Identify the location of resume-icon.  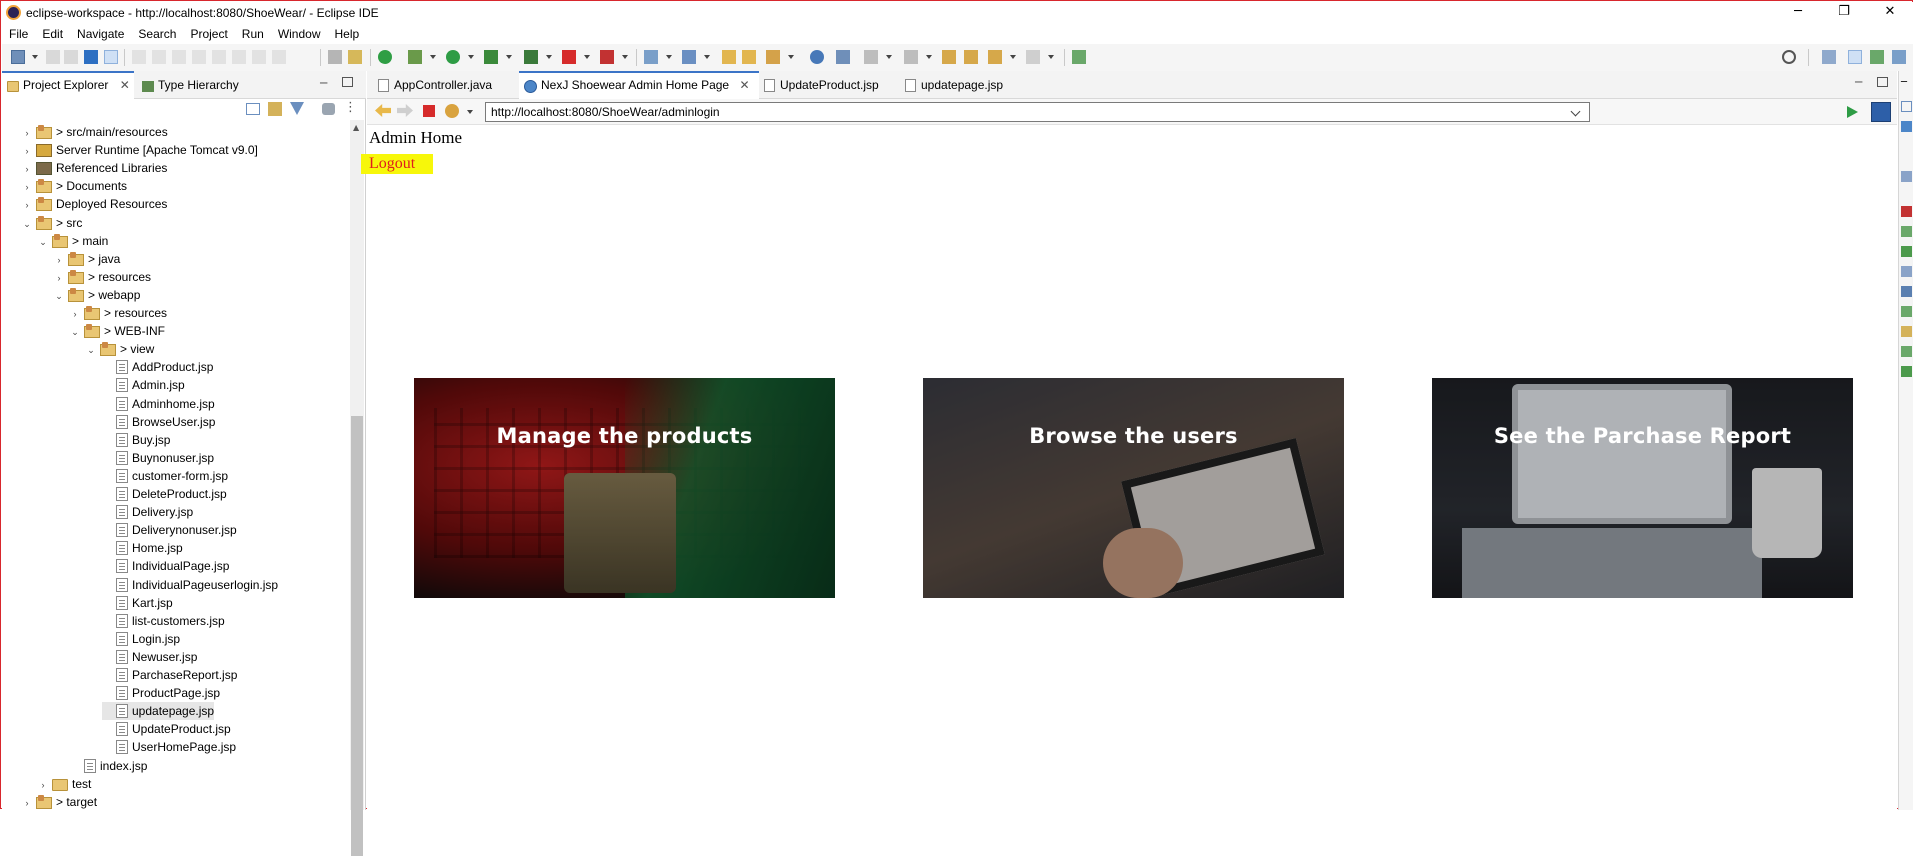
(159, 57).